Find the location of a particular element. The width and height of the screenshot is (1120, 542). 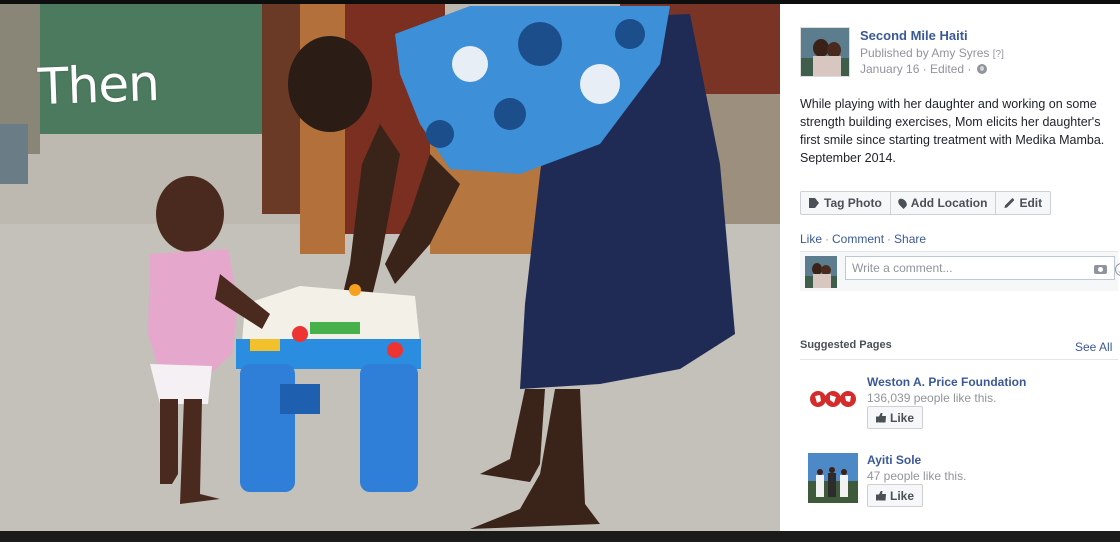

published-by-text: Published by Amy Syres is located at coordinates (924, 53).